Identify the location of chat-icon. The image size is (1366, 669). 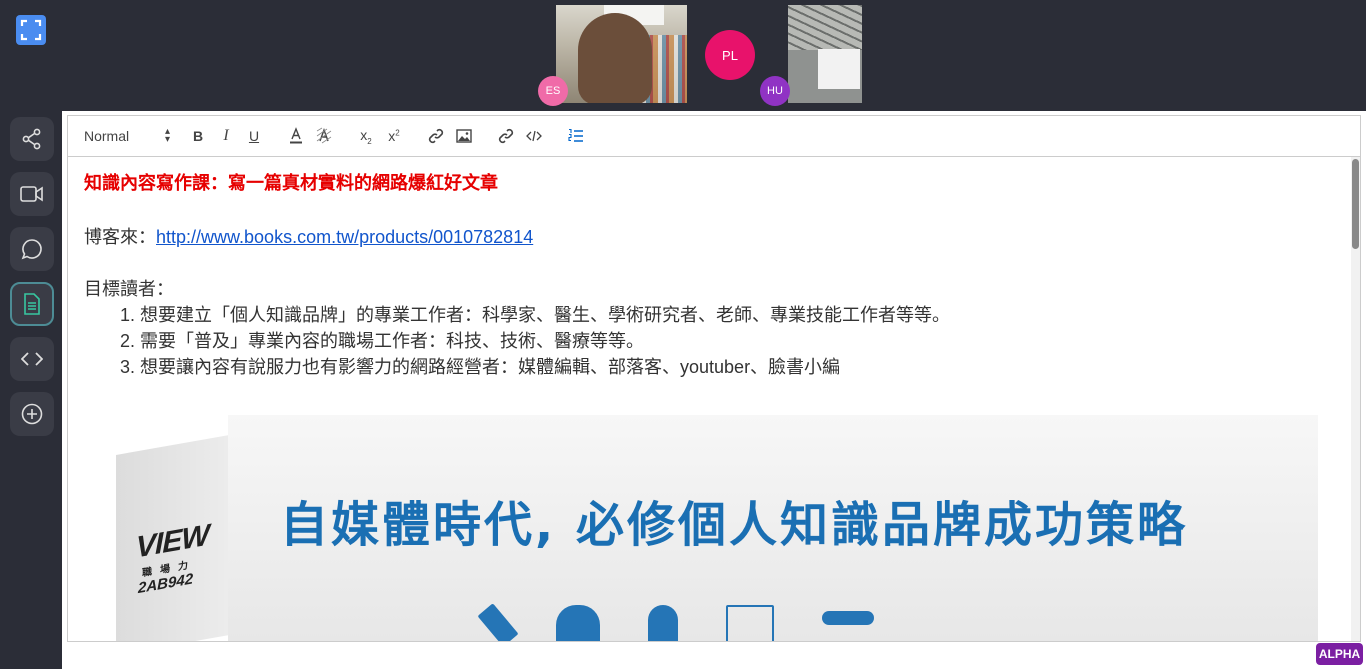
(31, 249).